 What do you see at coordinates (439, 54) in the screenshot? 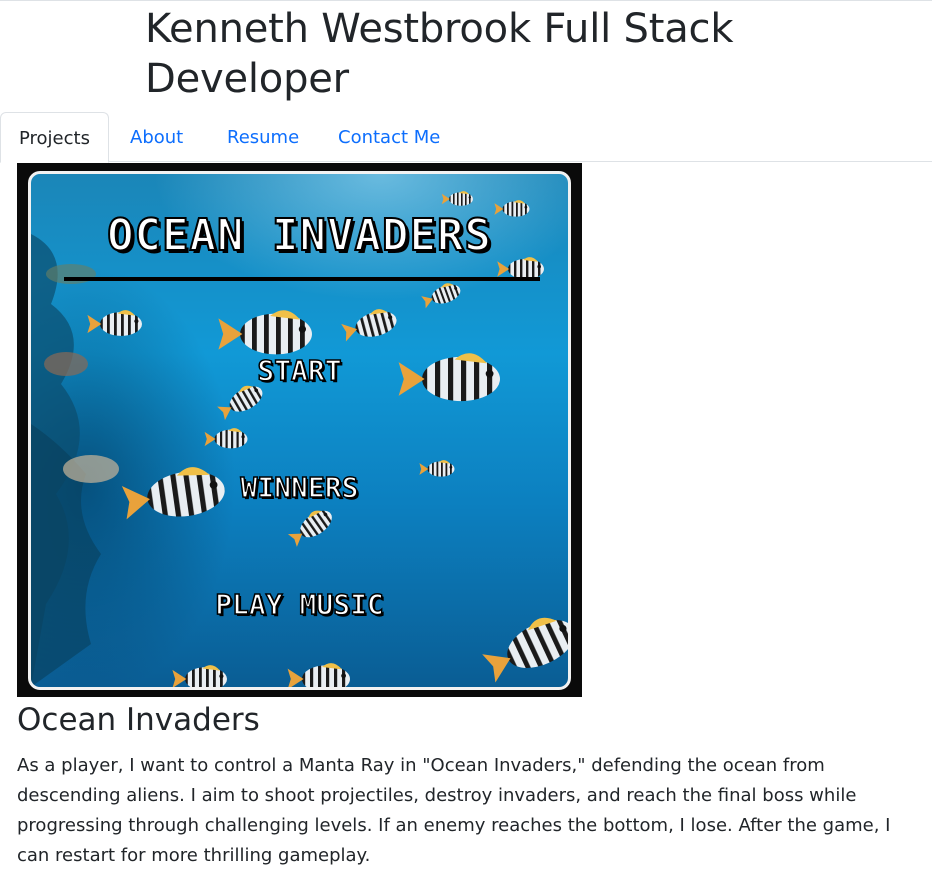
I see `site-title: Kenneth Westbrook Full Stack Developer` at bounding box center [439, 54].